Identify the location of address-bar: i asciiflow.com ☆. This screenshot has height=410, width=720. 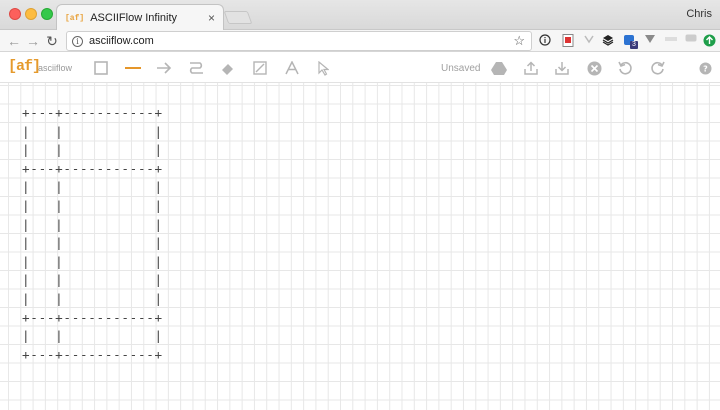
(299, 41).